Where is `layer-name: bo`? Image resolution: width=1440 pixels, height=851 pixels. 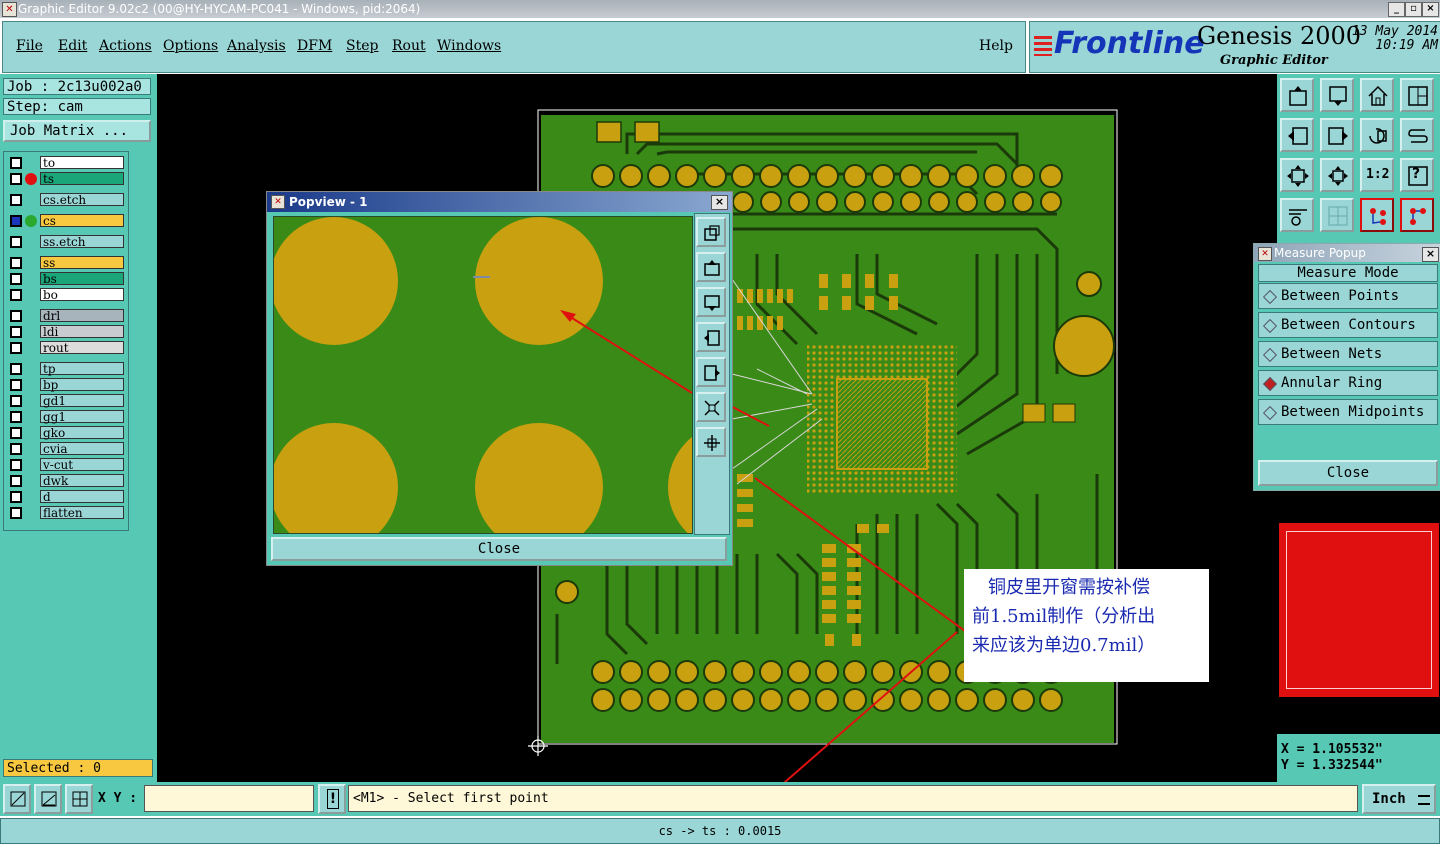
layer-name: bo is located at coordinates (82, 295).